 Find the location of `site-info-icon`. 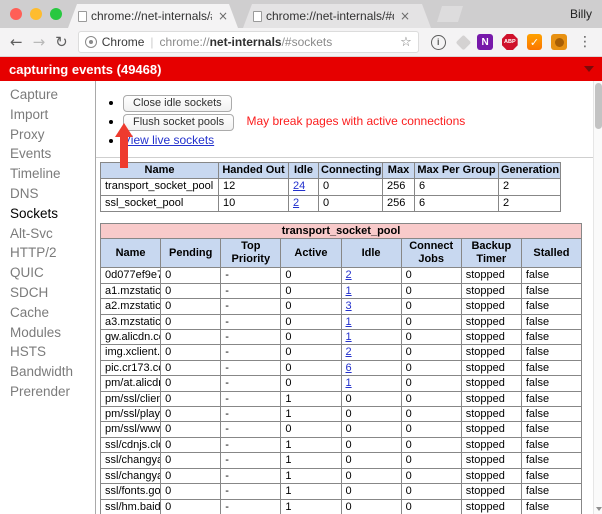

site-info-icon is located at coordinates (90, 42).